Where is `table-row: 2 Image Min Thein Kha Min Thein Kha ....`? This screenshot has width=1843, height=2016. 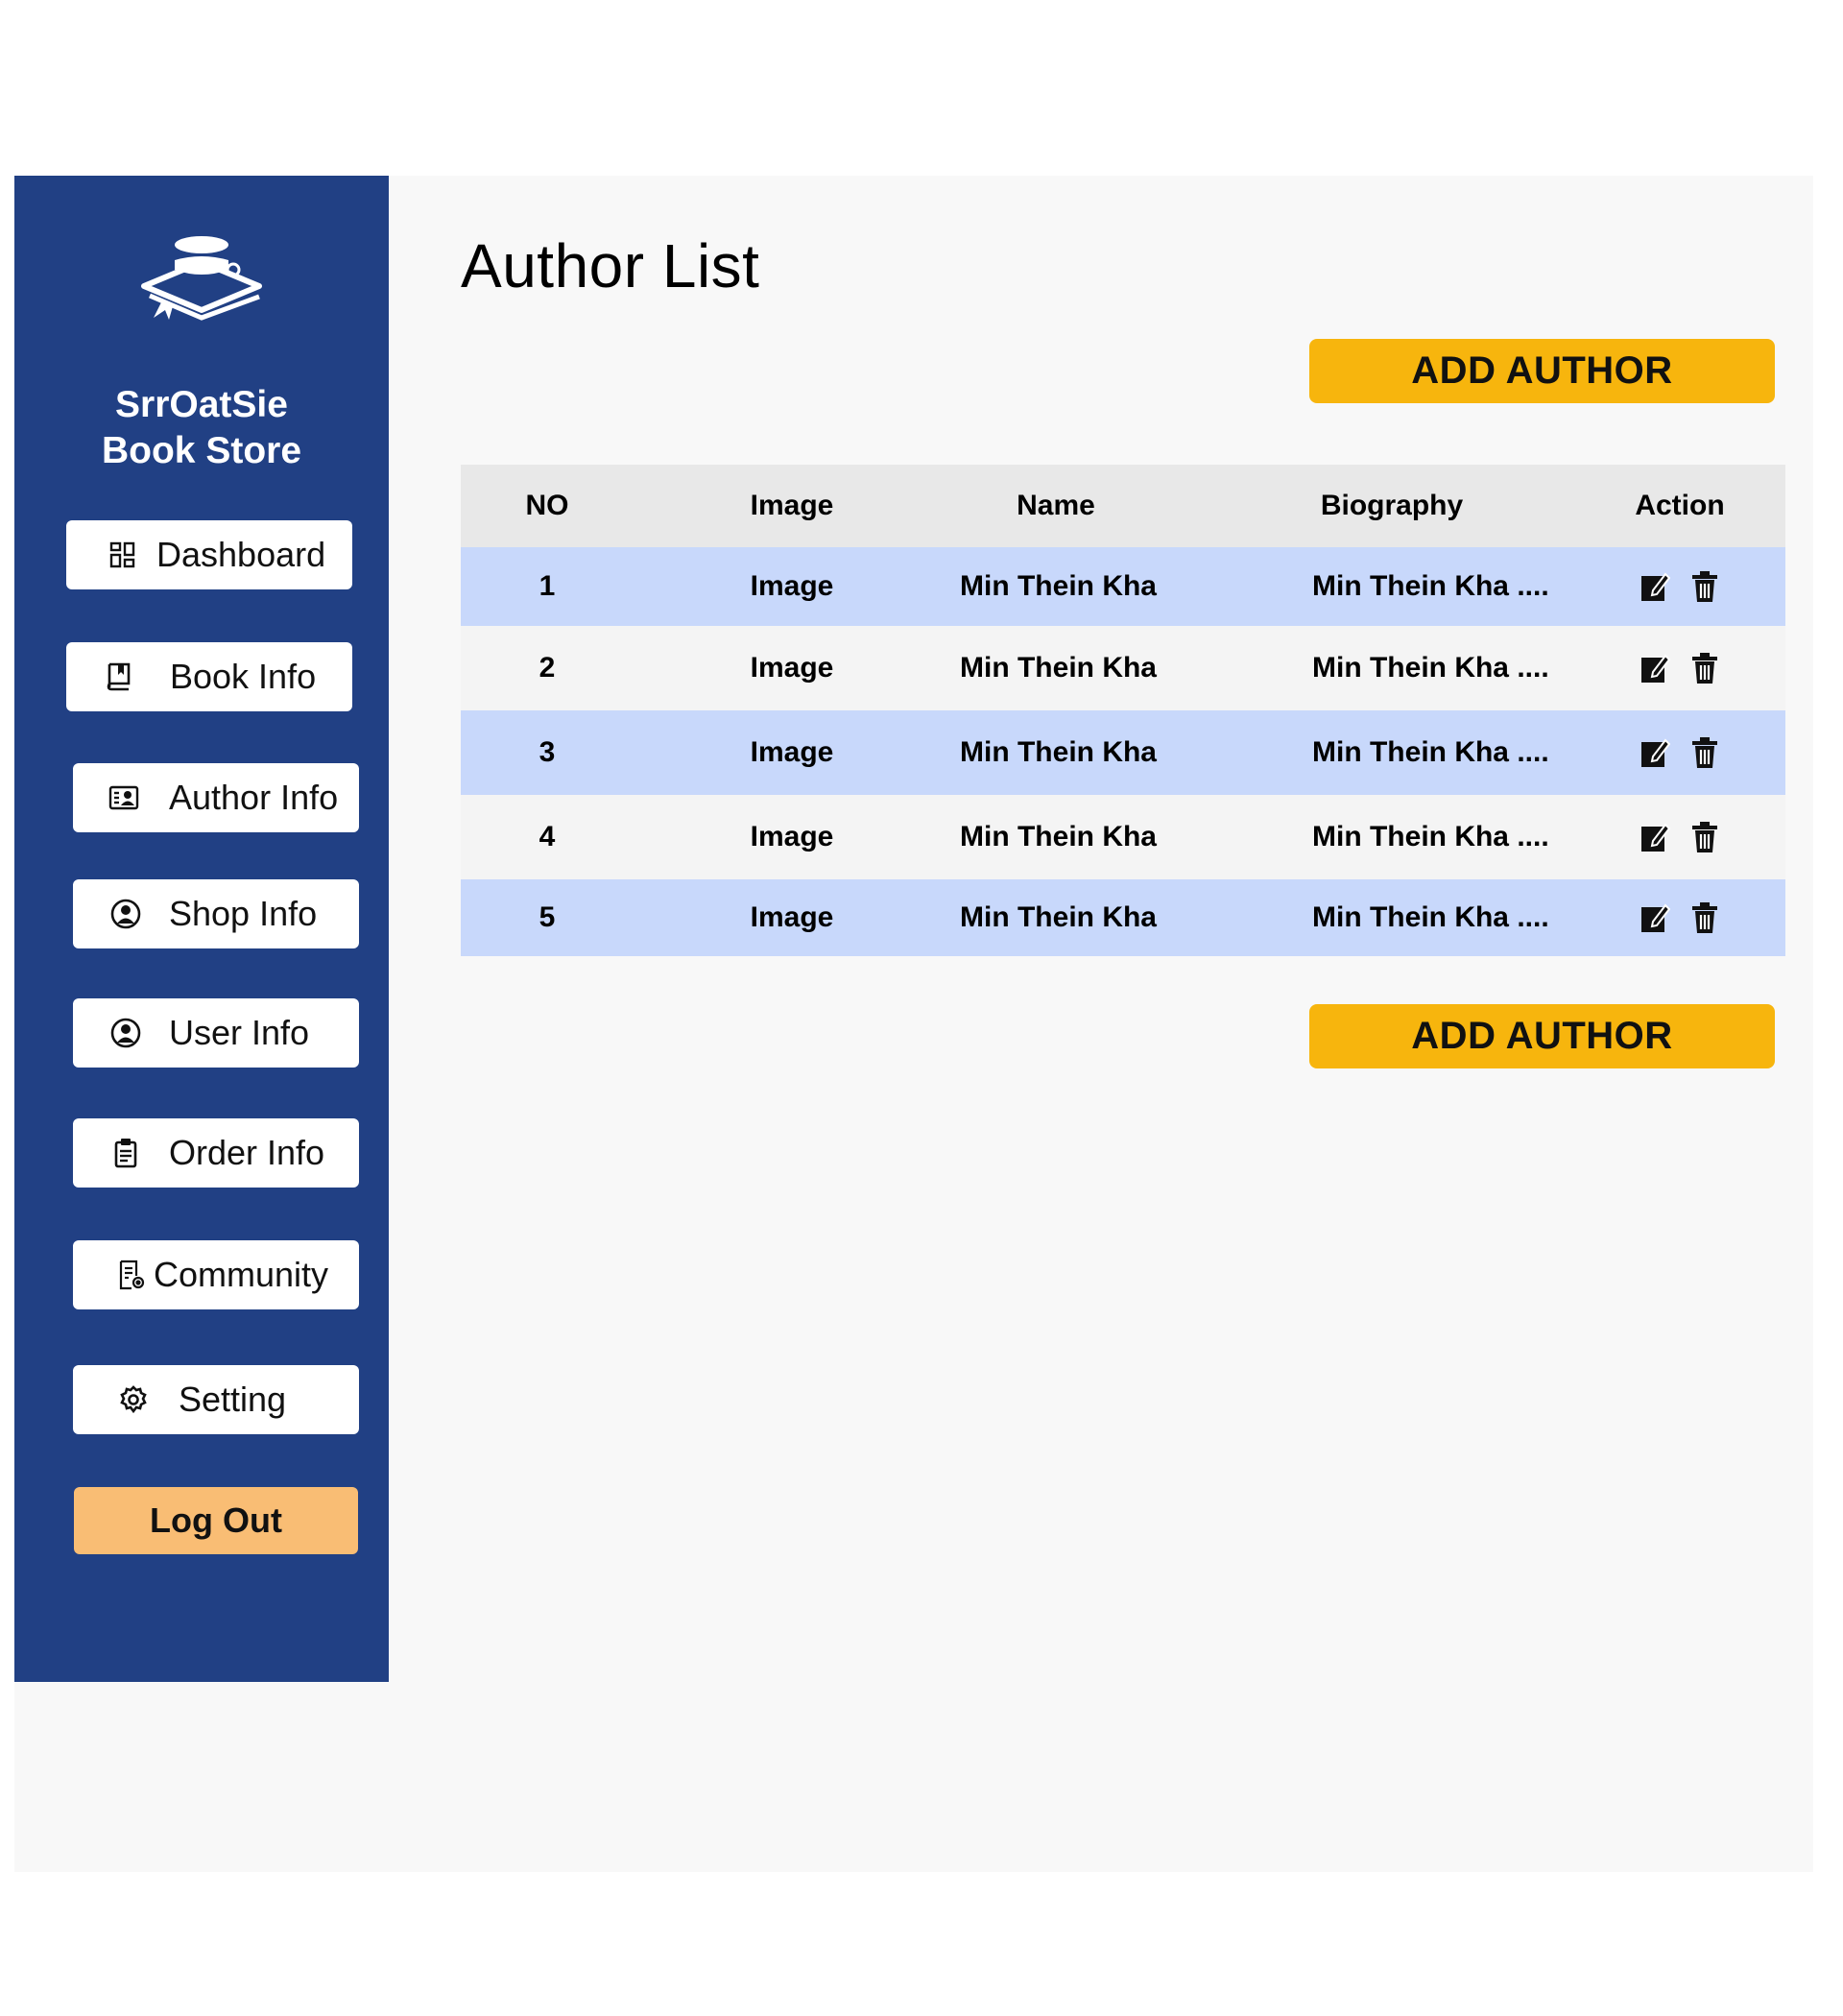
table-row: 2 Image Min Thein Kha Min Thein Kha .... is located at coordinates (1123, 668).